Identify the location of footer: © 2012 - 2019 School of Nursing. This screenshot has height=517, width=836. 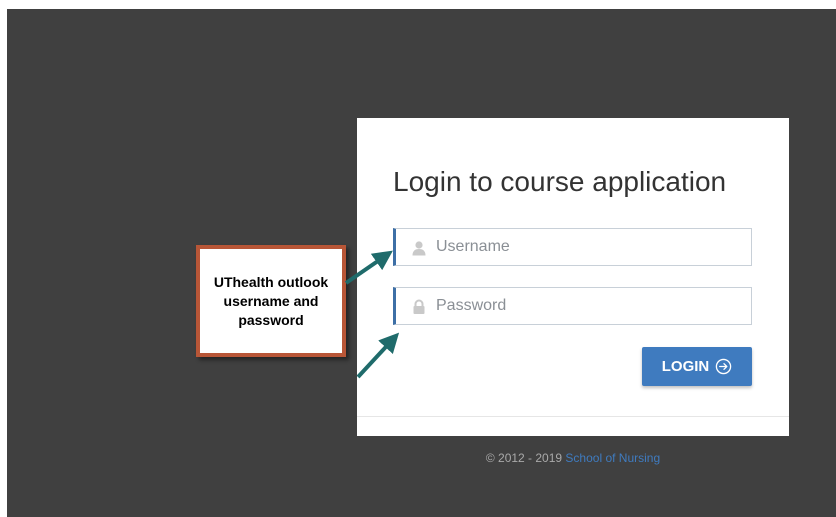
(573, 458).